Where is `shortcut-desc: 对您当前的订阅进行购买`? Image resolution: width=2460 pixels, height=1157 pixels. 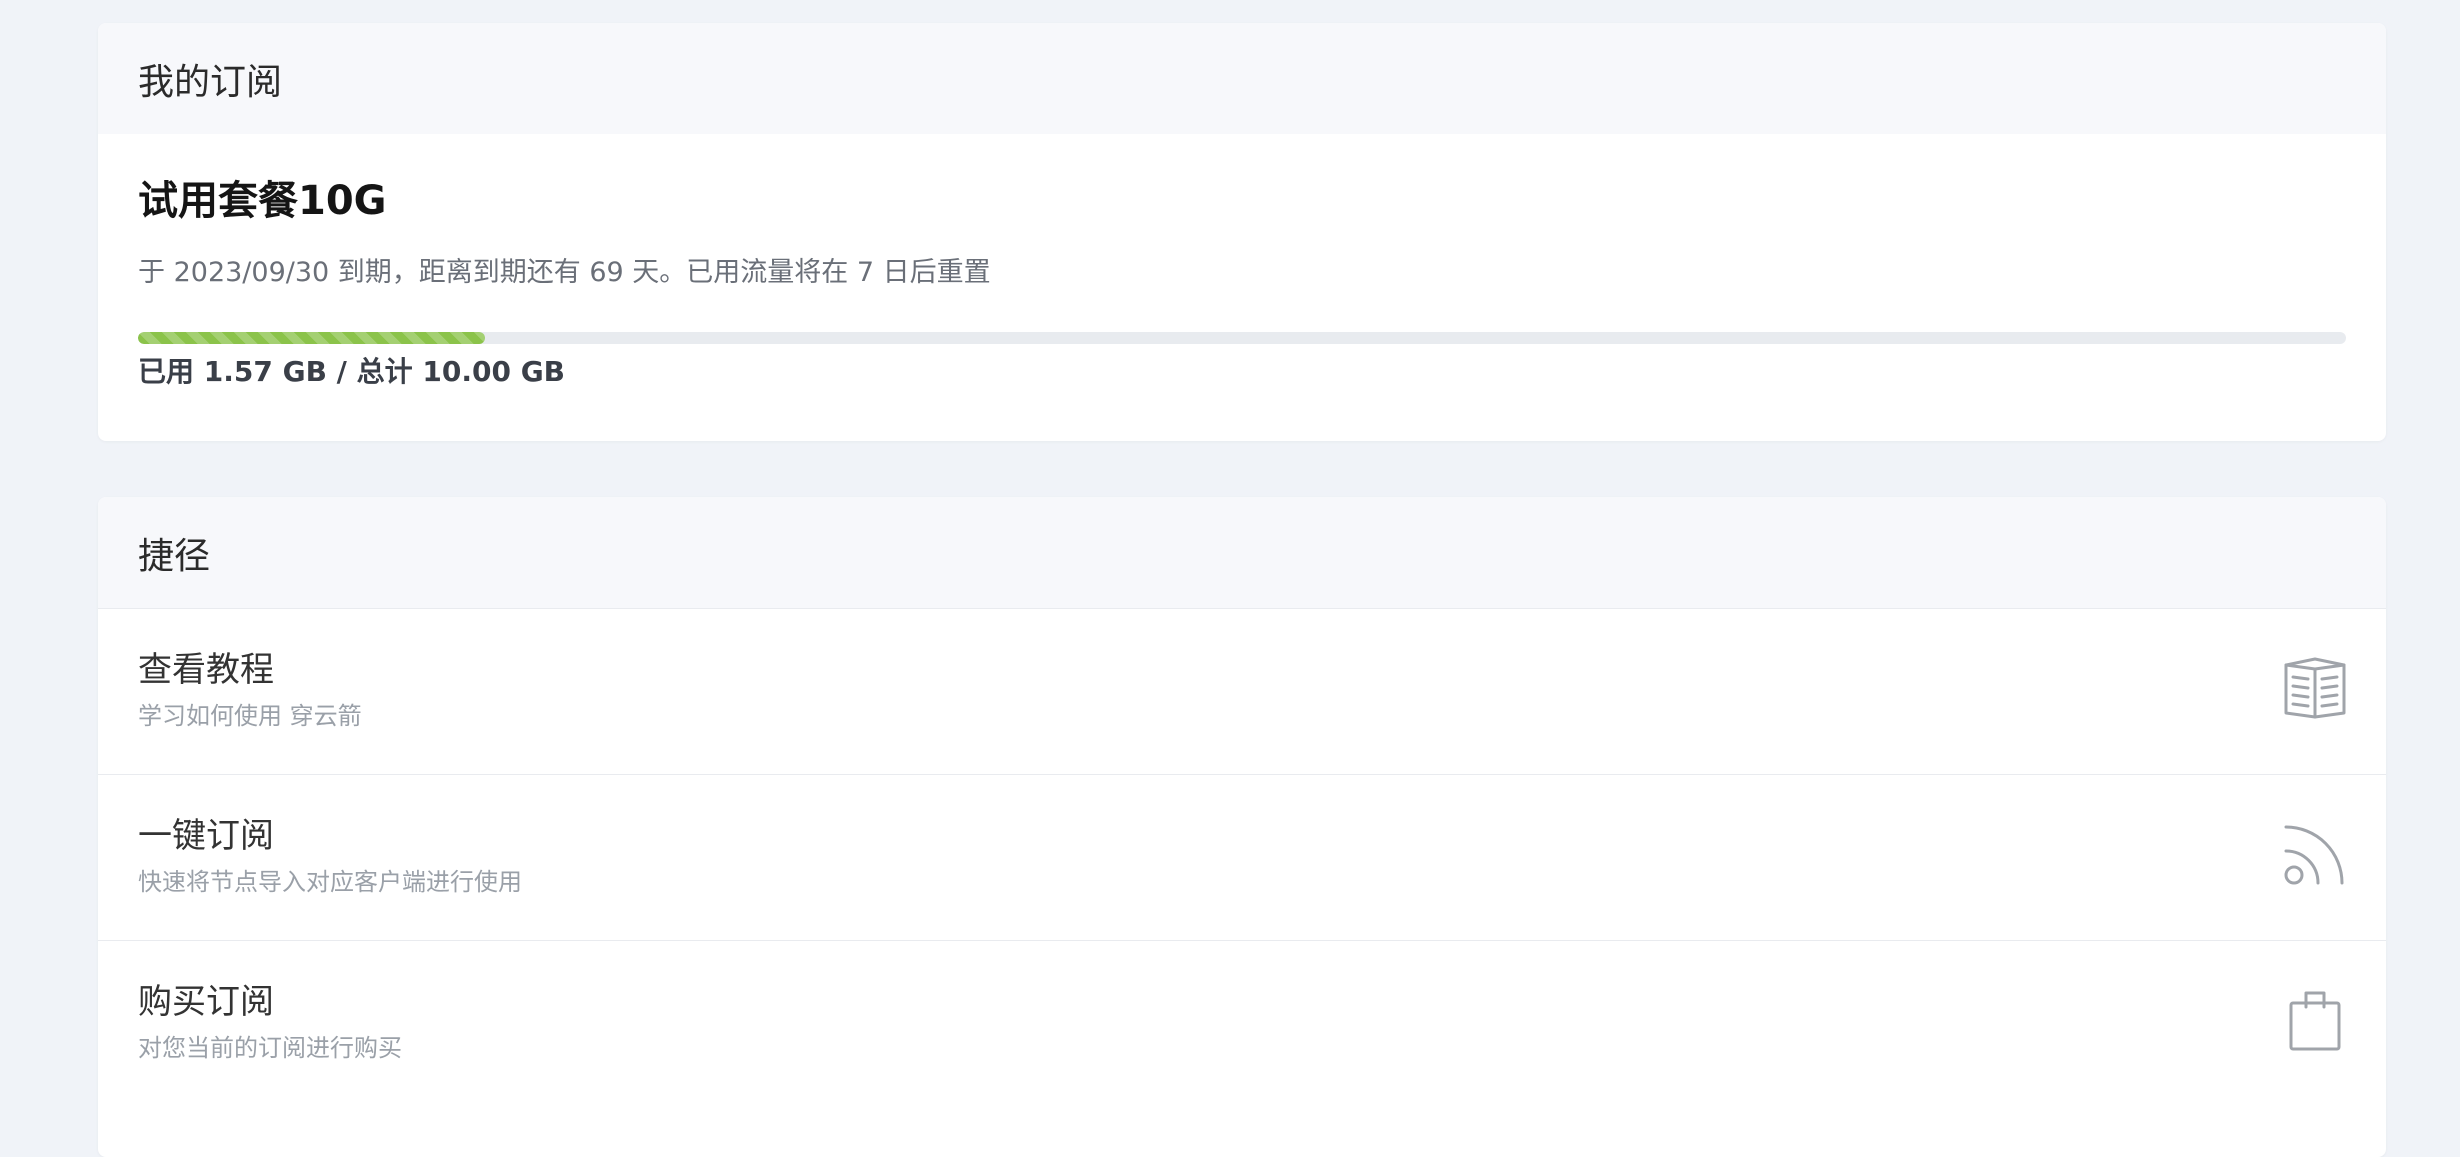
shortcut-desc: 对您当前的订阅进行购买 is located at coordinates (270, 1048).